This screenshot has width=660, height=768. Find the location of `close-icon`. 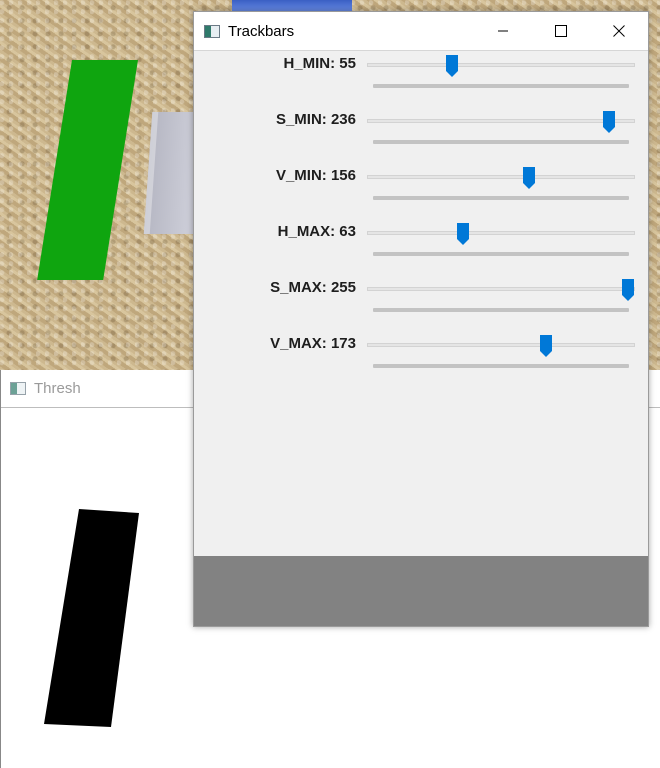

close-icon is located at coordinates (619, 31).